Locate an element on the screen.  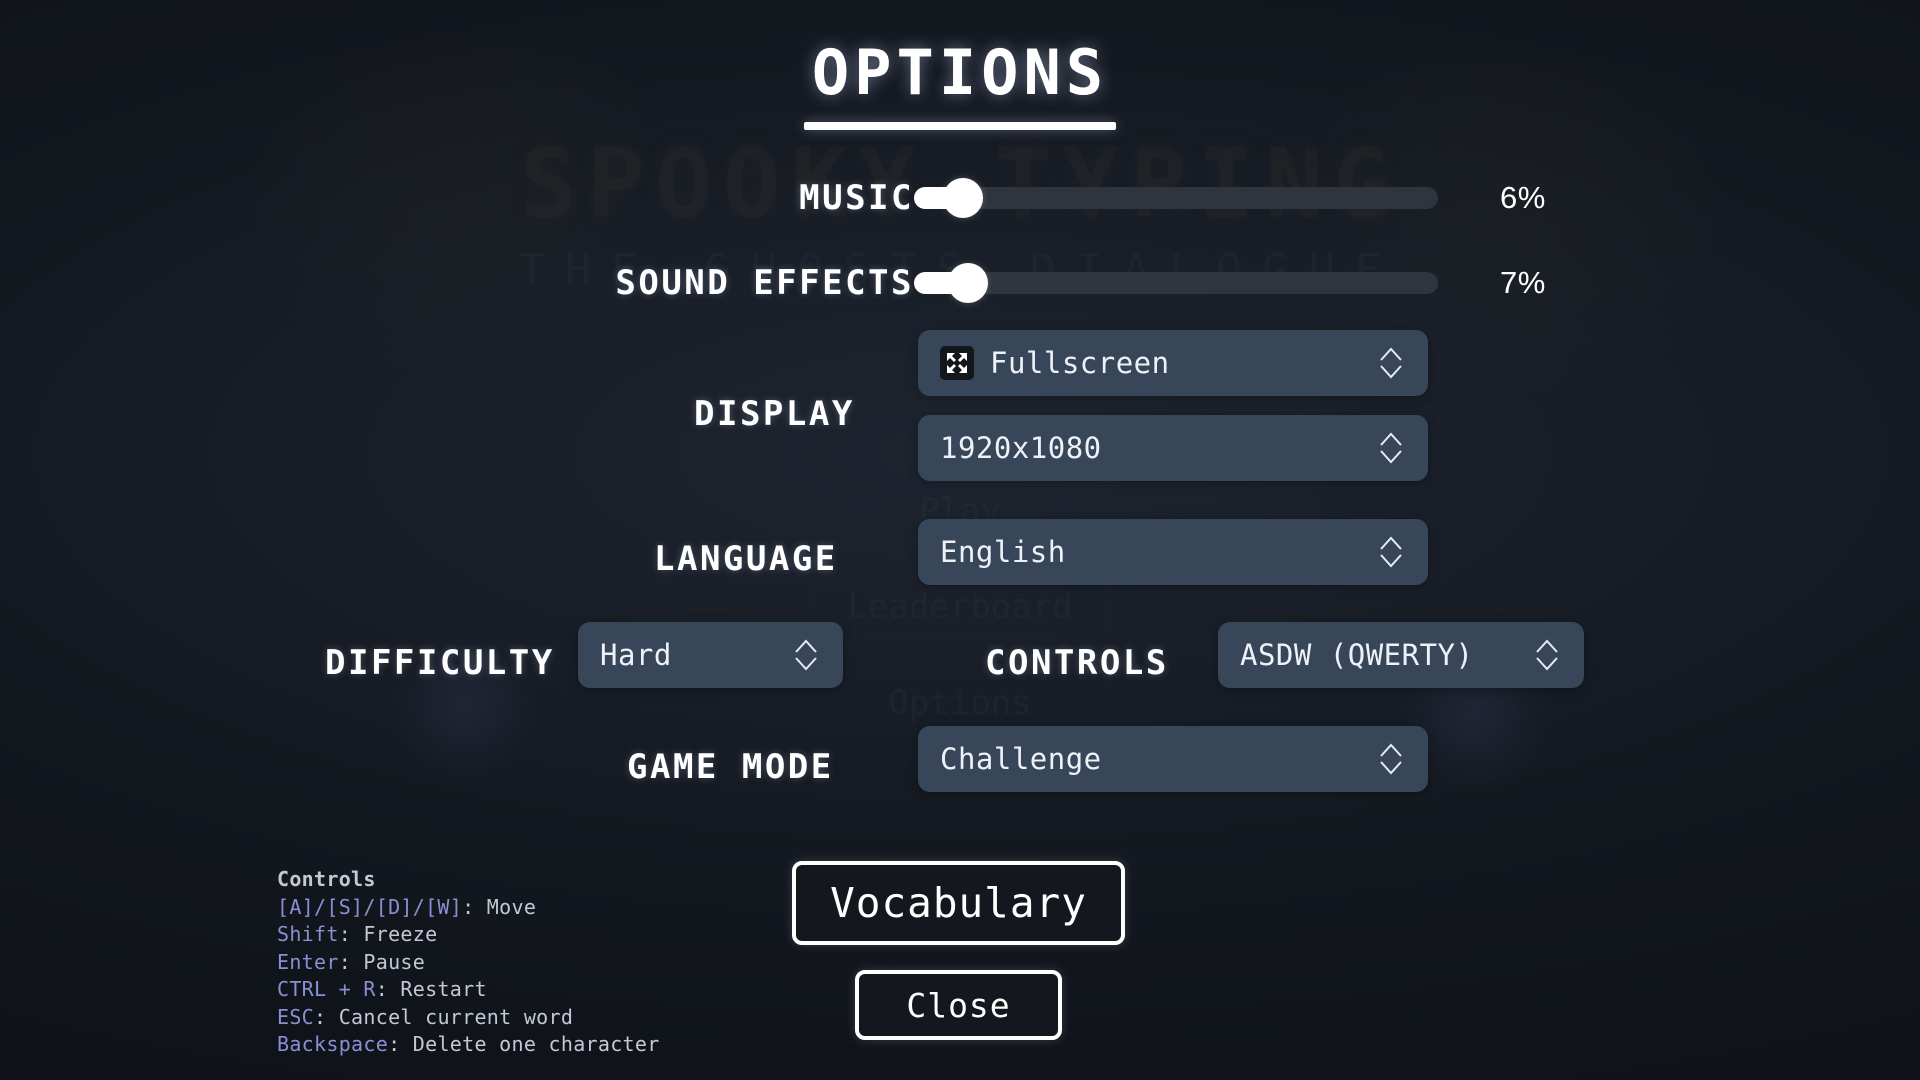
music-volume-row: MUSIC 6% is located at coordinates (960, 198).